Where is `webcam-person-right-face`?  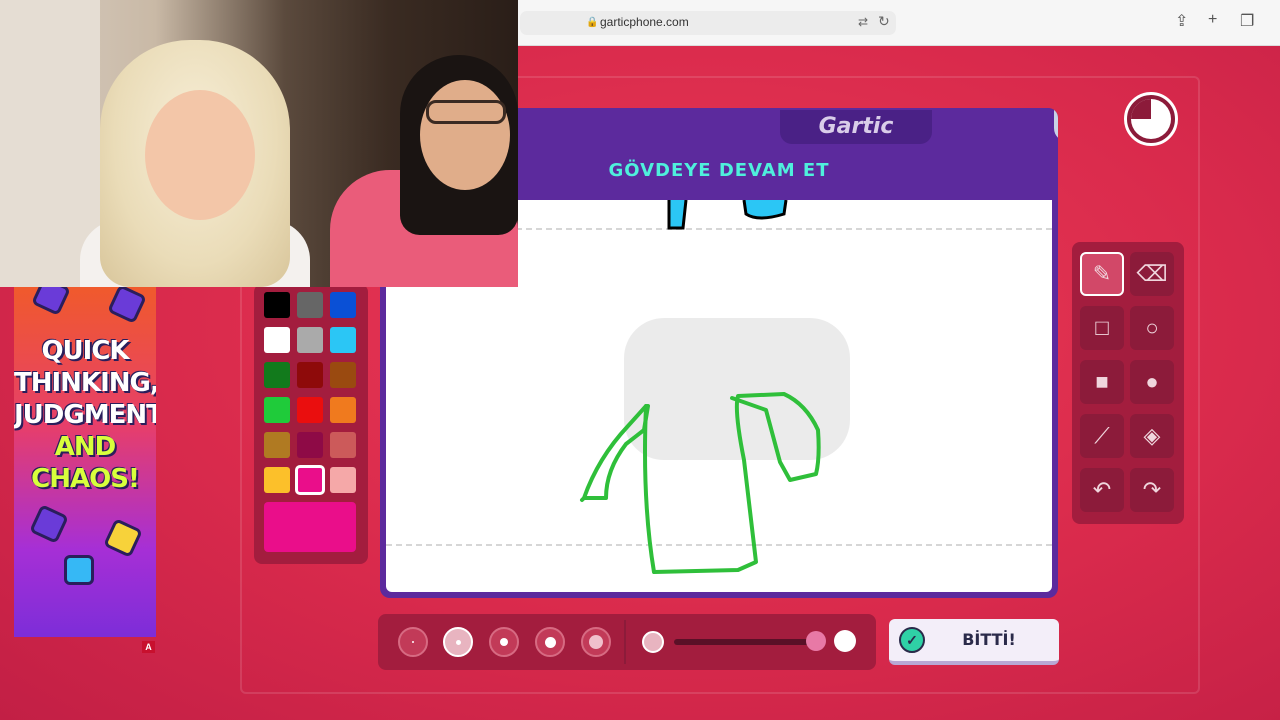 webcam-person-right-face is located at coordinates (465, 135).